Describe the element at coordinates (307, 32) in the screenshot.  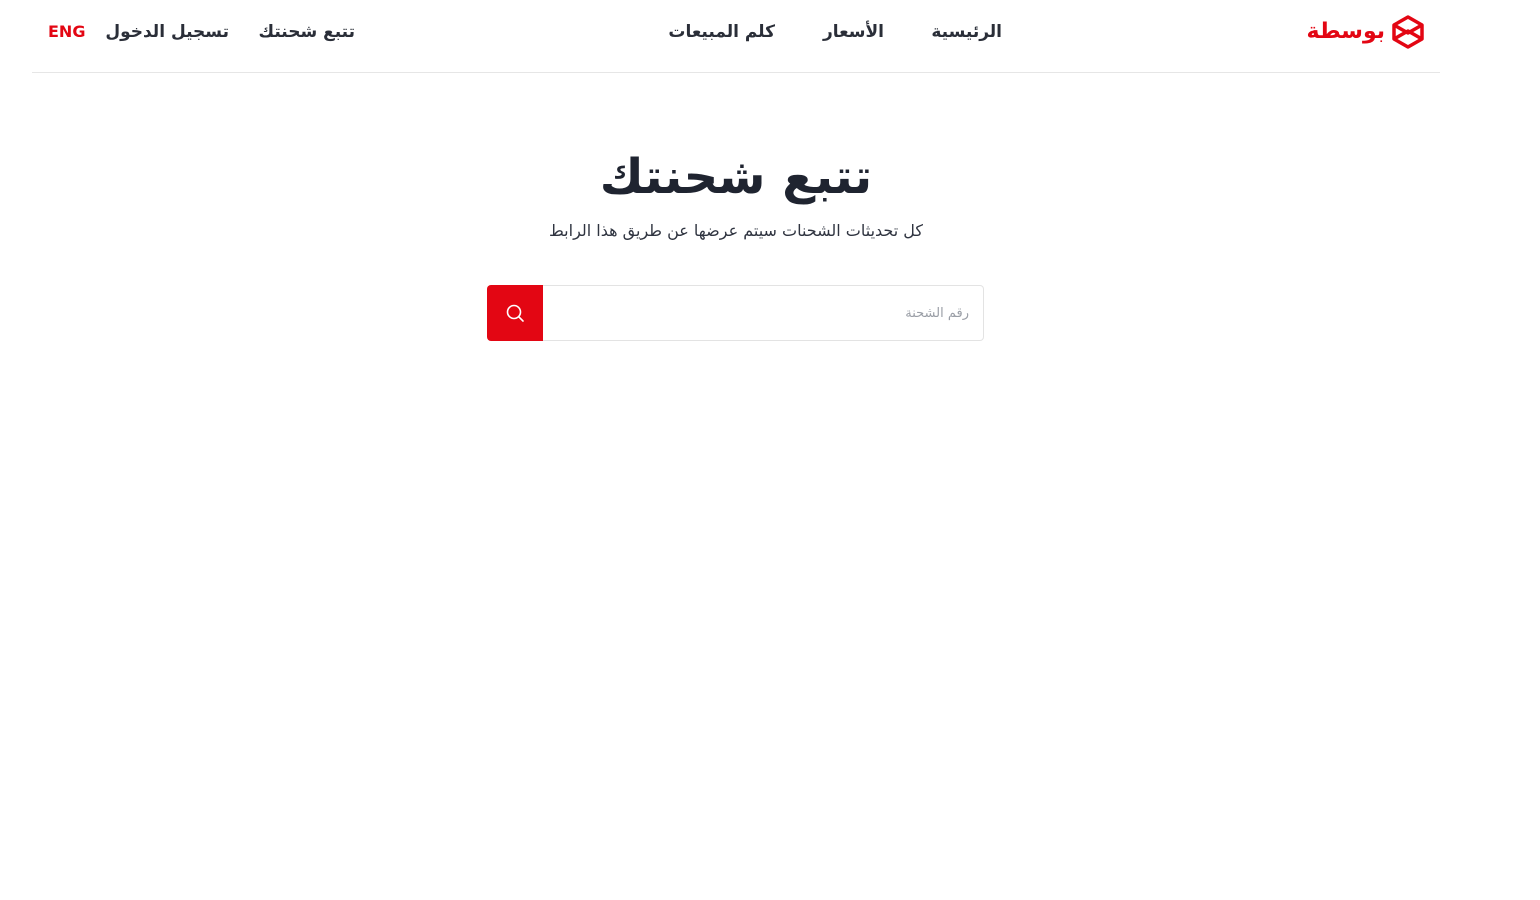
I see `nav-track-shipment-link: تتبع شحنتك` at that location.